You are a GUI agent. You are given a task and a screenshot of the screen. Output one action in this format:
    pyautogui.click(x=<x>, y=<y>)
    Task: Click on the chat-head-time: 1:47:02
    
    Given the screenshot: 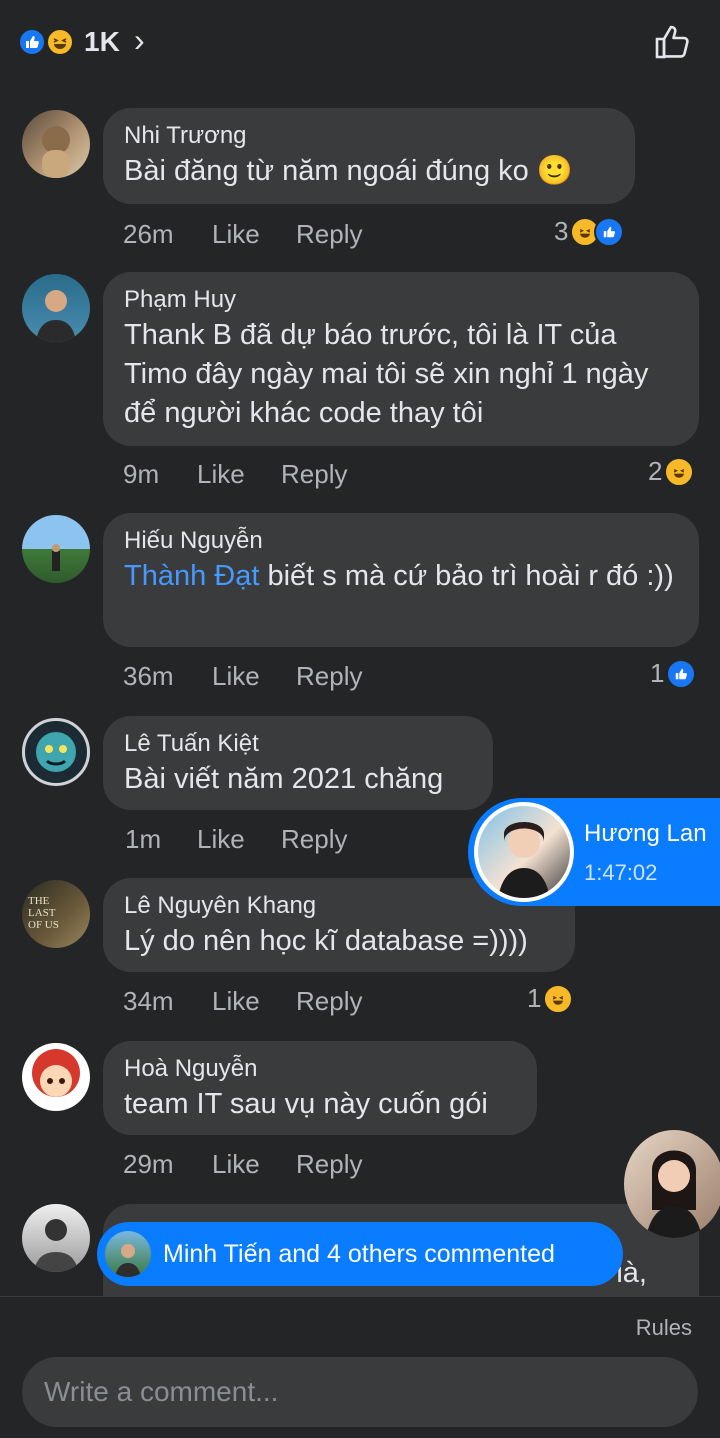 What is the action you would take?
    pyautogui.click(x=621, y=872)
    